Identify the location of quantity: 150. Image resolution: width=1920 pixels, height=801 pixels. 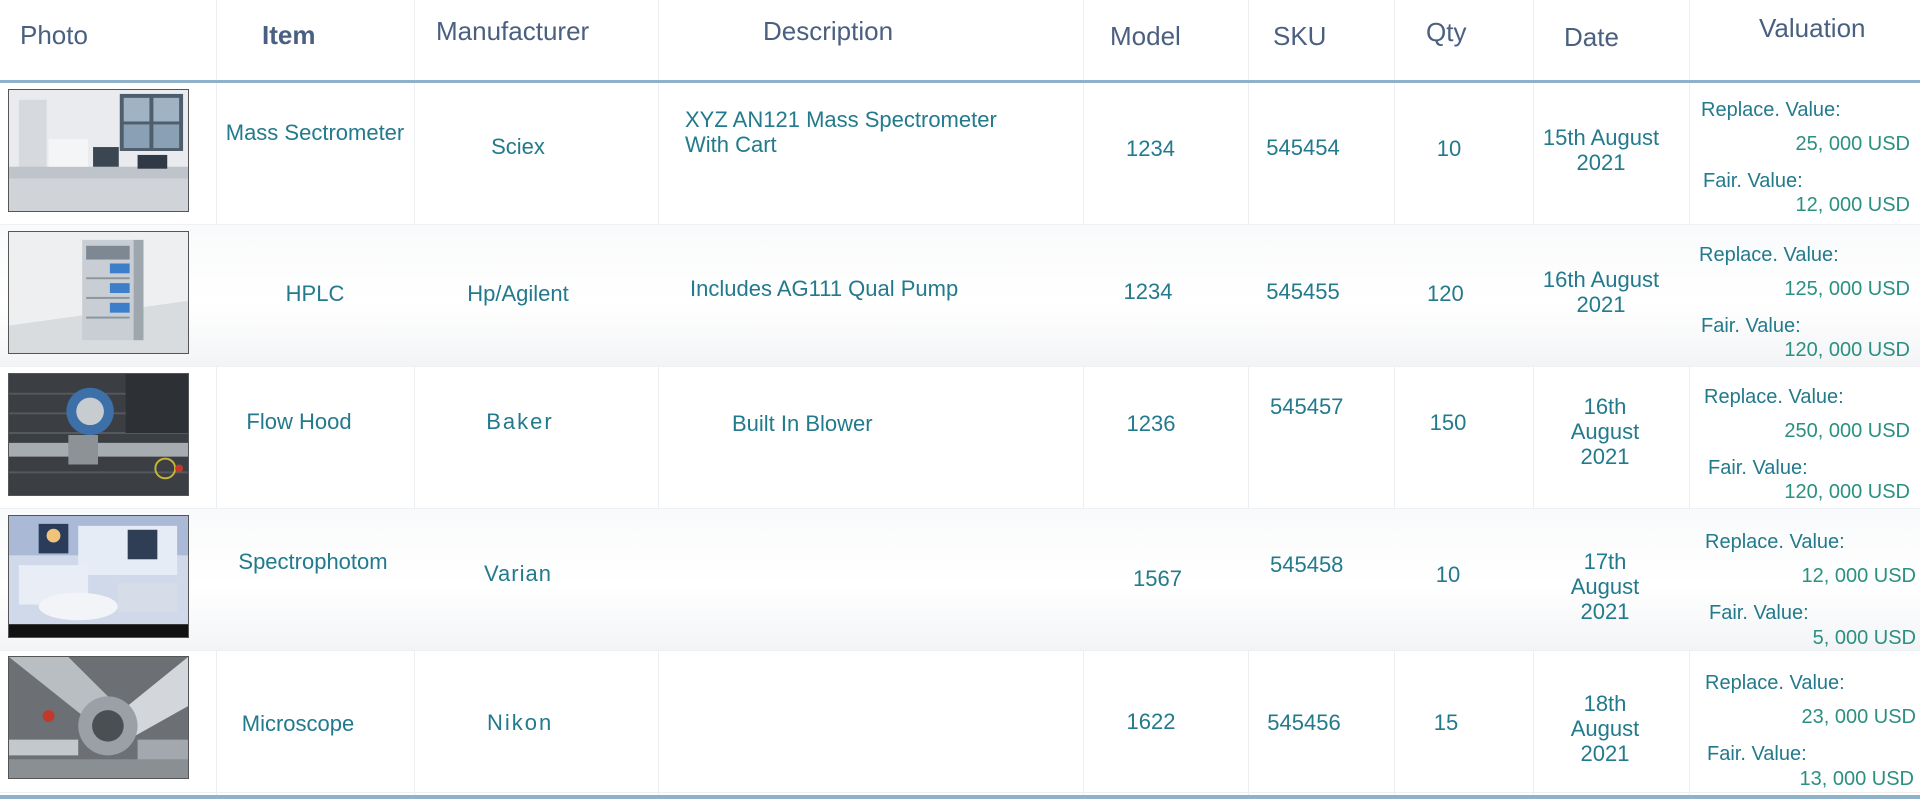
(1448, 422).